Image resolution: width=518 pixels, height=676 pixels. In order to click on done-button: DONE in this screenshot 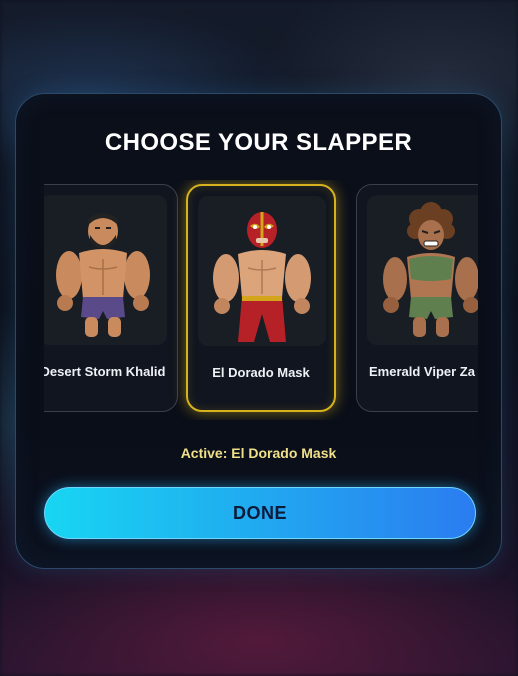, I will do `click(260, 513)`.